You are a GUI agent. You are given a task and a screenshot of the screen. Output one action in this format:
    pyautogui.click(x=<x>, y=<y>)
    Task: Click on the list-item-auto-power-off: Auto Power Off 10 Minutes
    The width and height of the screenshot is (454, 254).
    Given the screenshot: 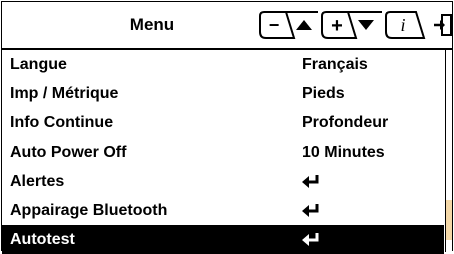 What is the action you would take?
    pyautogui.click(x=223, y=152)
    